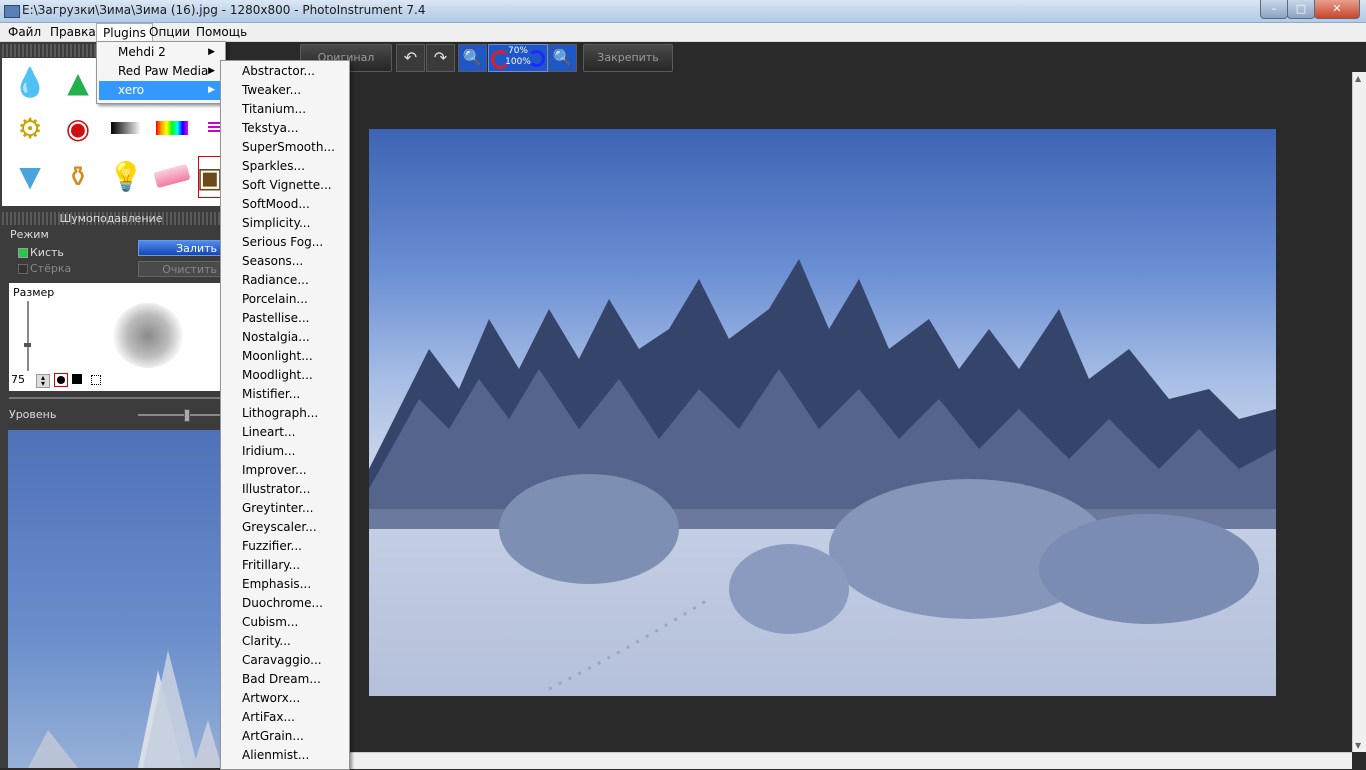  What do you see at coordinates (131, 90) in the screenshot?
I see `plugins-item-label: xero` at bounding box center [131, 90].